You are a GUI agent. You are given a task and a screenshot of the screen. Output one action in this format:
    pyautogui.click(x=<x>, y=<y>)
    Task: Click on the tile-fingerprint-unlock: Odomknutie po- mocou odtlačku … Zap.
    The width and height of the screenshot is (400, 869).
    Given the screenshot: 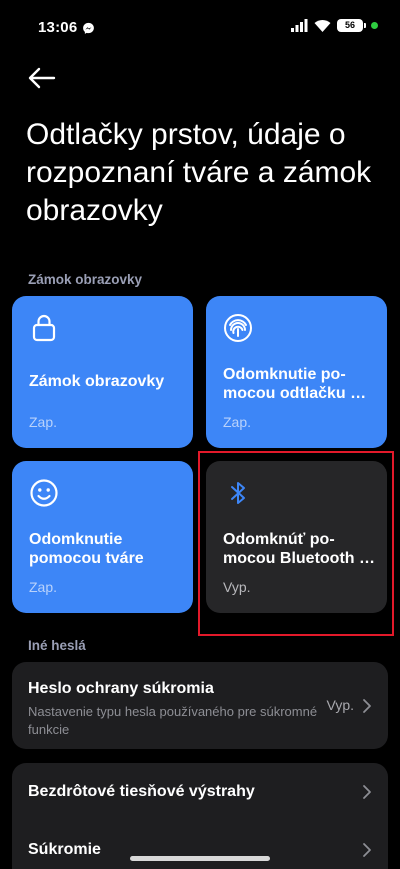 What is the action you would take?
    pyautogui.click(x=296, y=372)
    